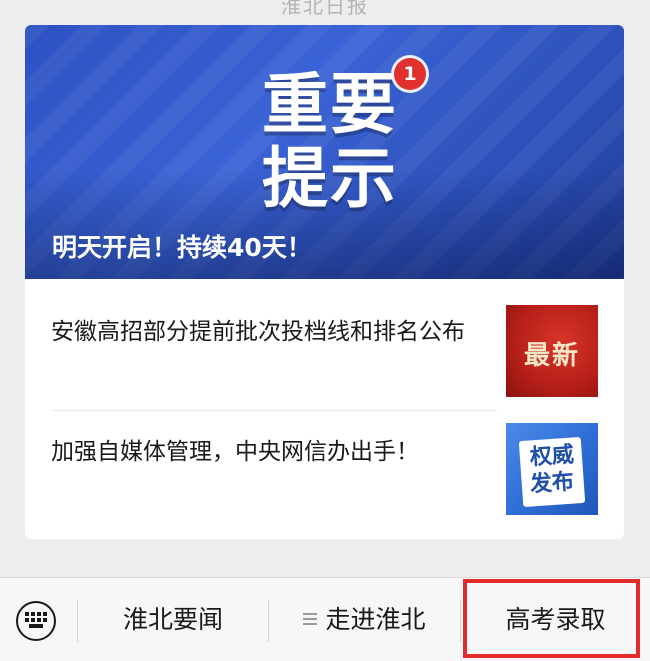 The image size is (650, 661). I want to click on latest-news-thumbnail: 最新, so click(552, 351).